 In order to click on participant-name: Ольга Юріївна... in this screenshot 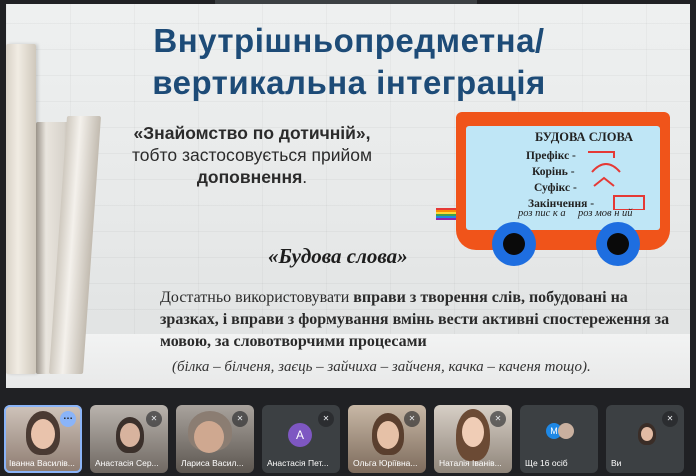, I will do `click(385, 463)`.